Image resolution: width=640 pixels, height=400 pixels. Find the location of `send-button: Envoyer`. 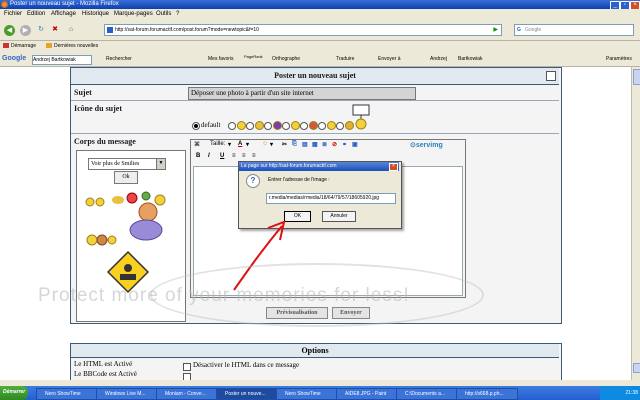

send-button: Envoyer is located at coordinates (351, 313).